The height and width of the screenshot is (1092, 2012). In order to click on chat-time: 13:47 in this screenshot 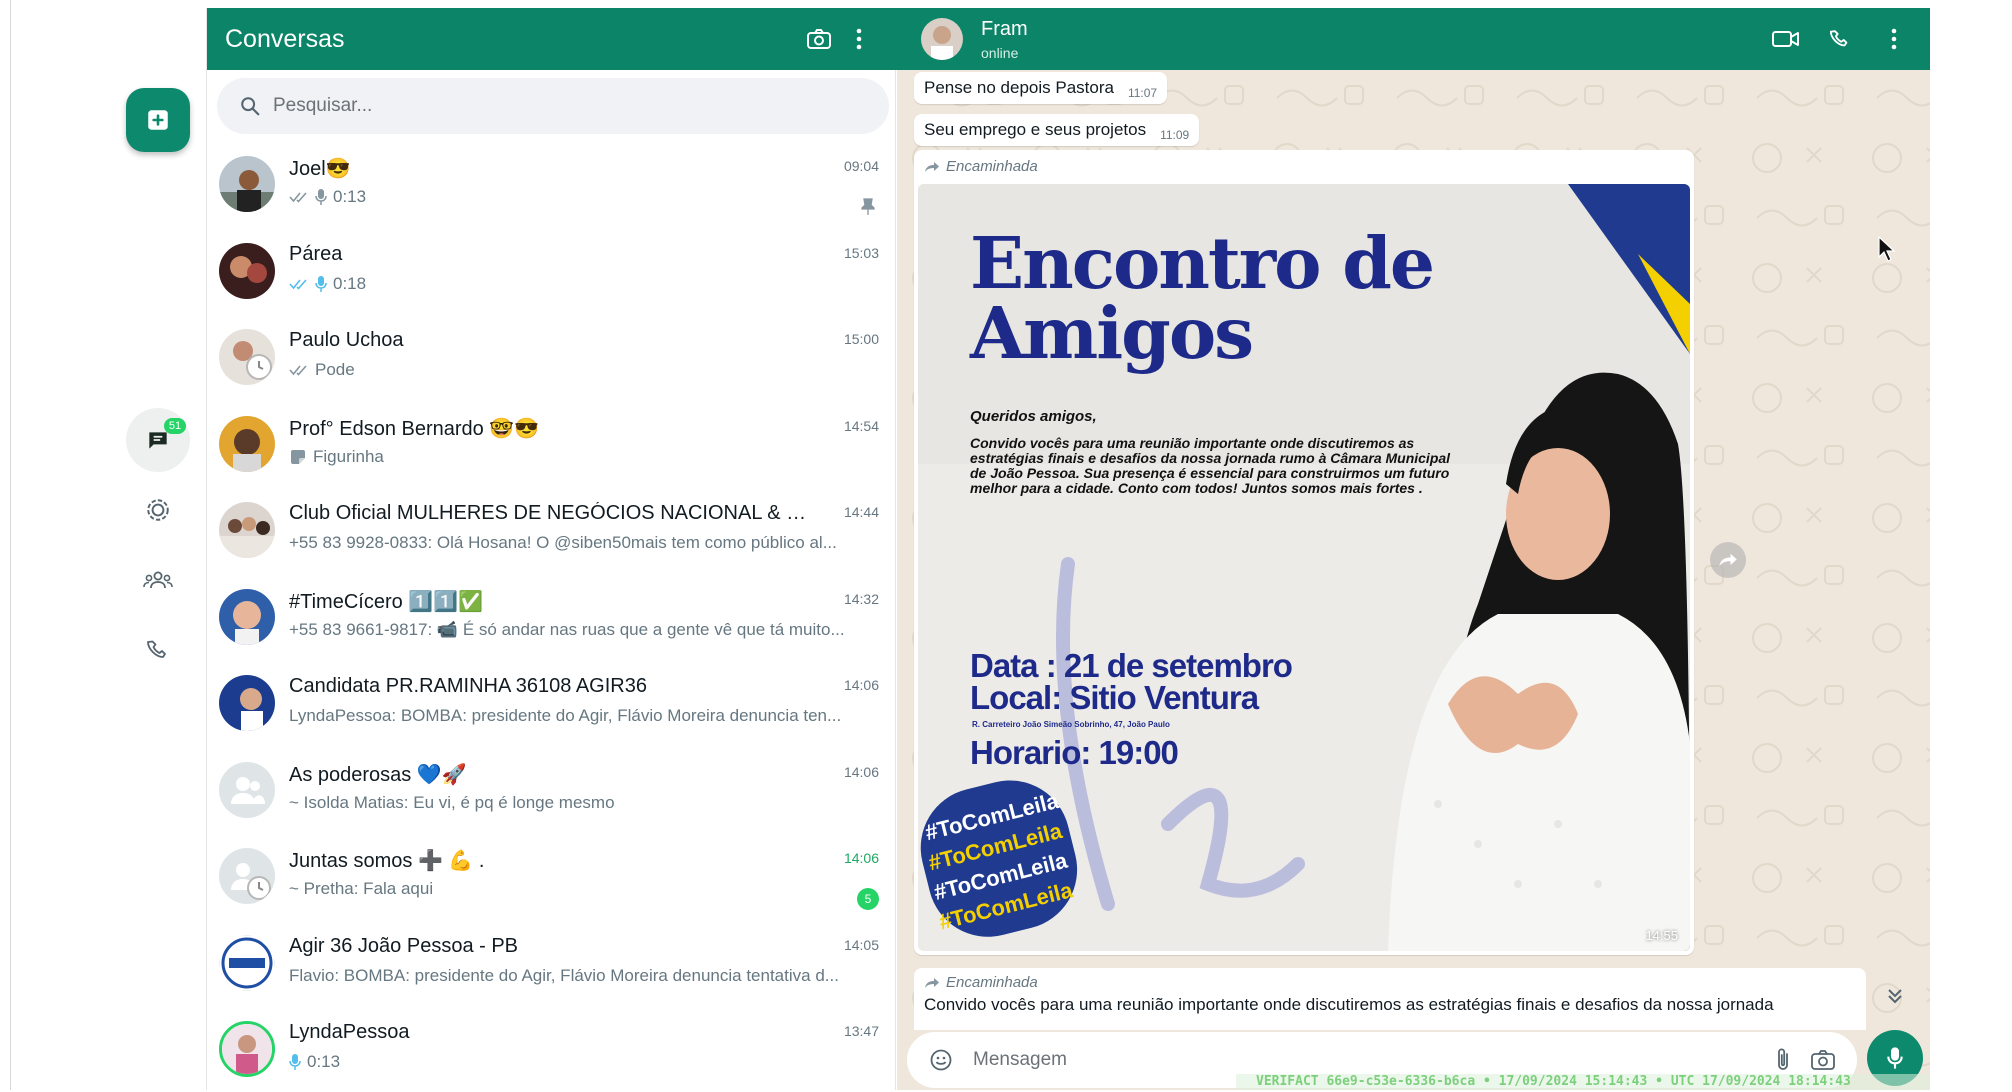, I will do `click(861, 1031)`.